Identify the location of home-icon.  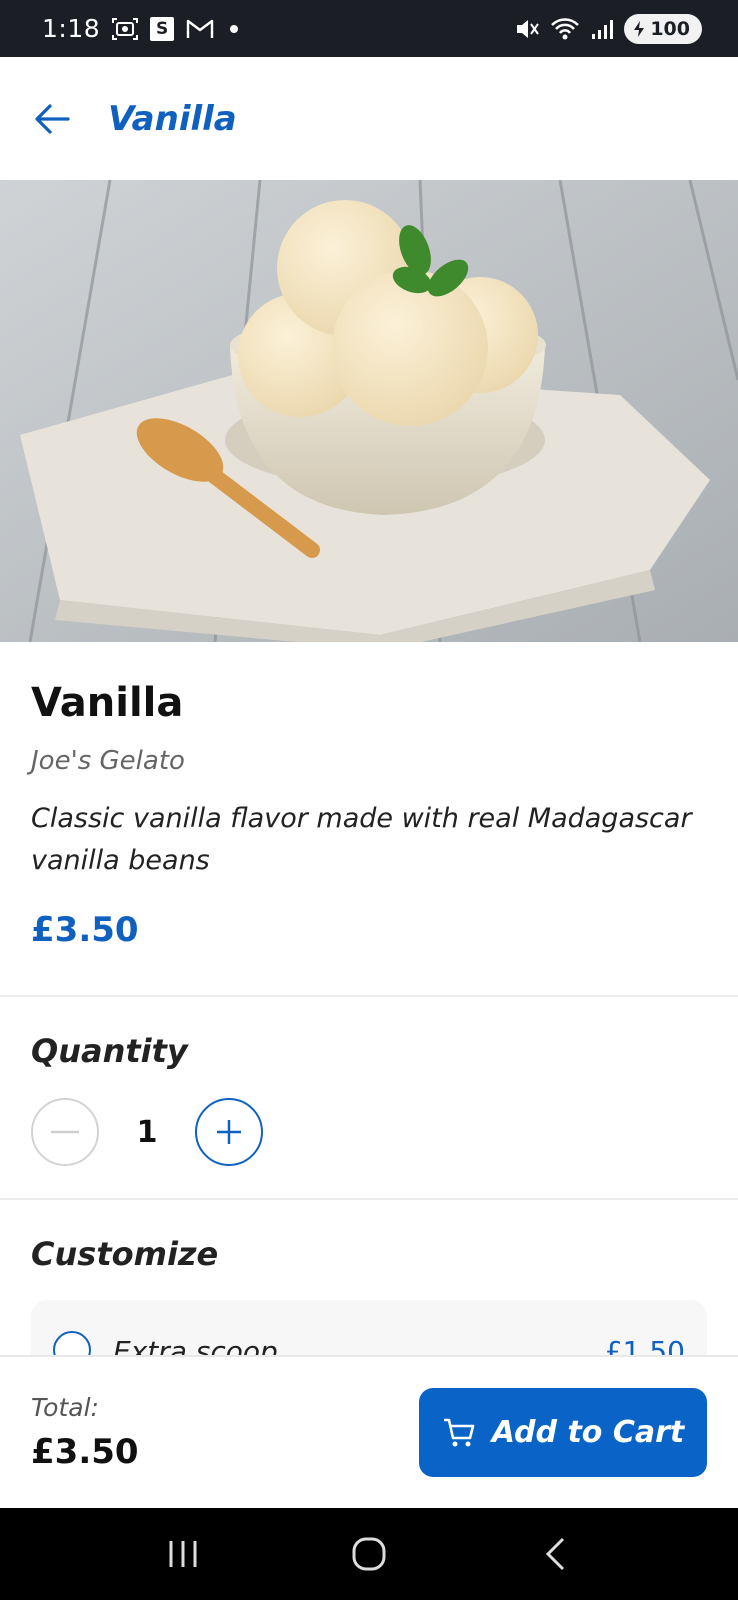
(369, 1554).